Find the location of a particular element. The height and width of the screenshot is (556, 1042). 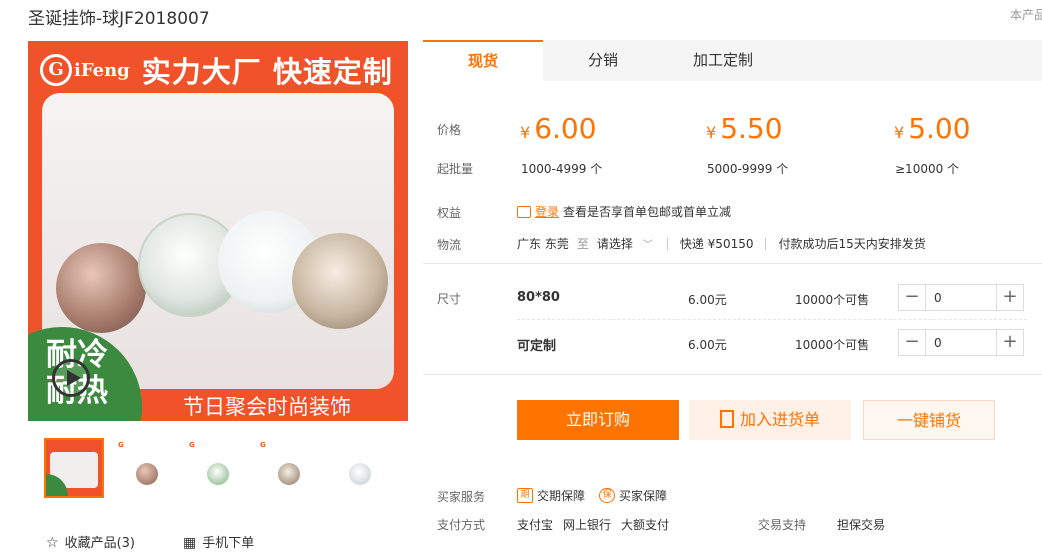

brand-logo-mark: G is located at coordinates (56, 70).